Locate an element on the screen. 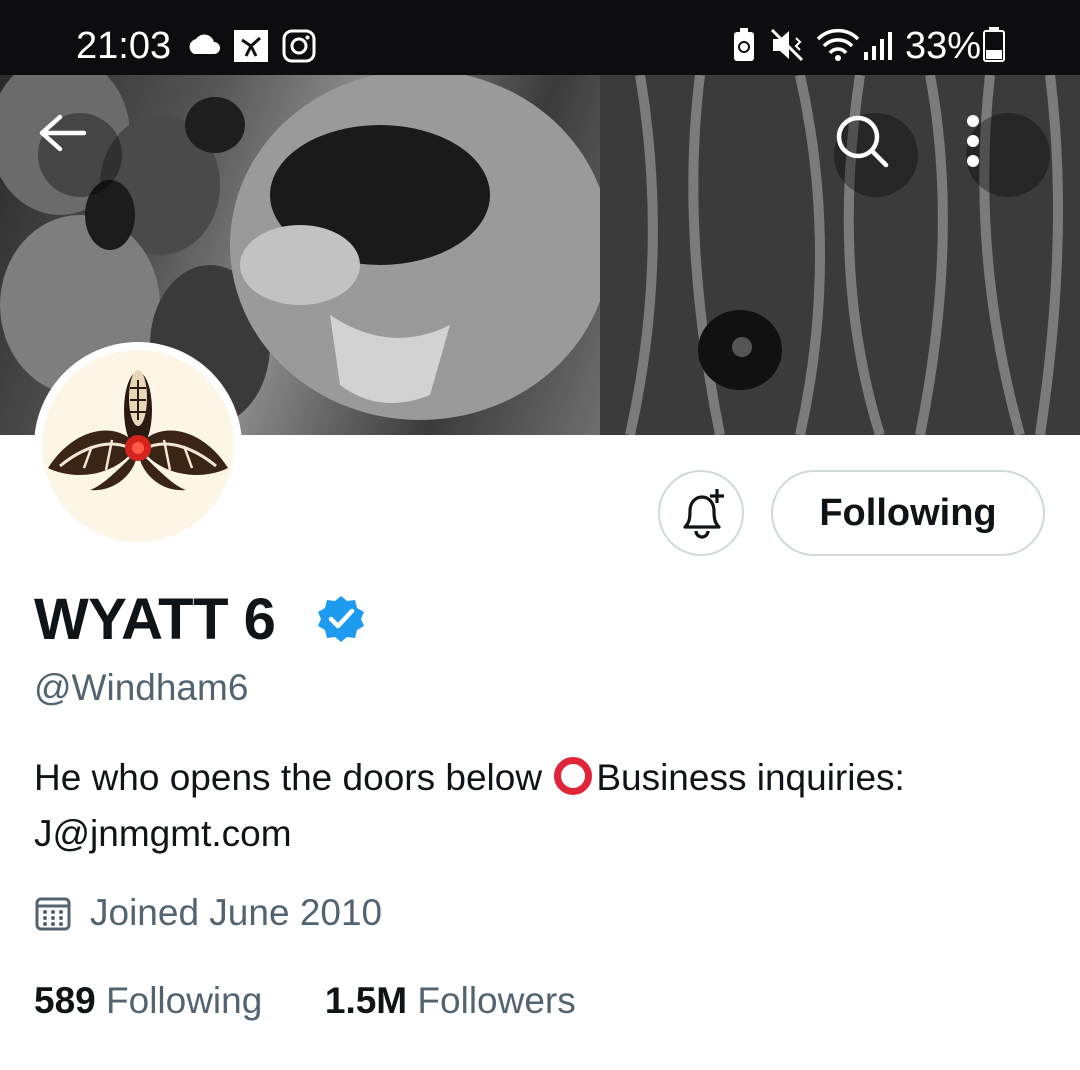 This screenshot has height=1070, width=1080. battery-saver-icon is located at coordinates (744, 44).